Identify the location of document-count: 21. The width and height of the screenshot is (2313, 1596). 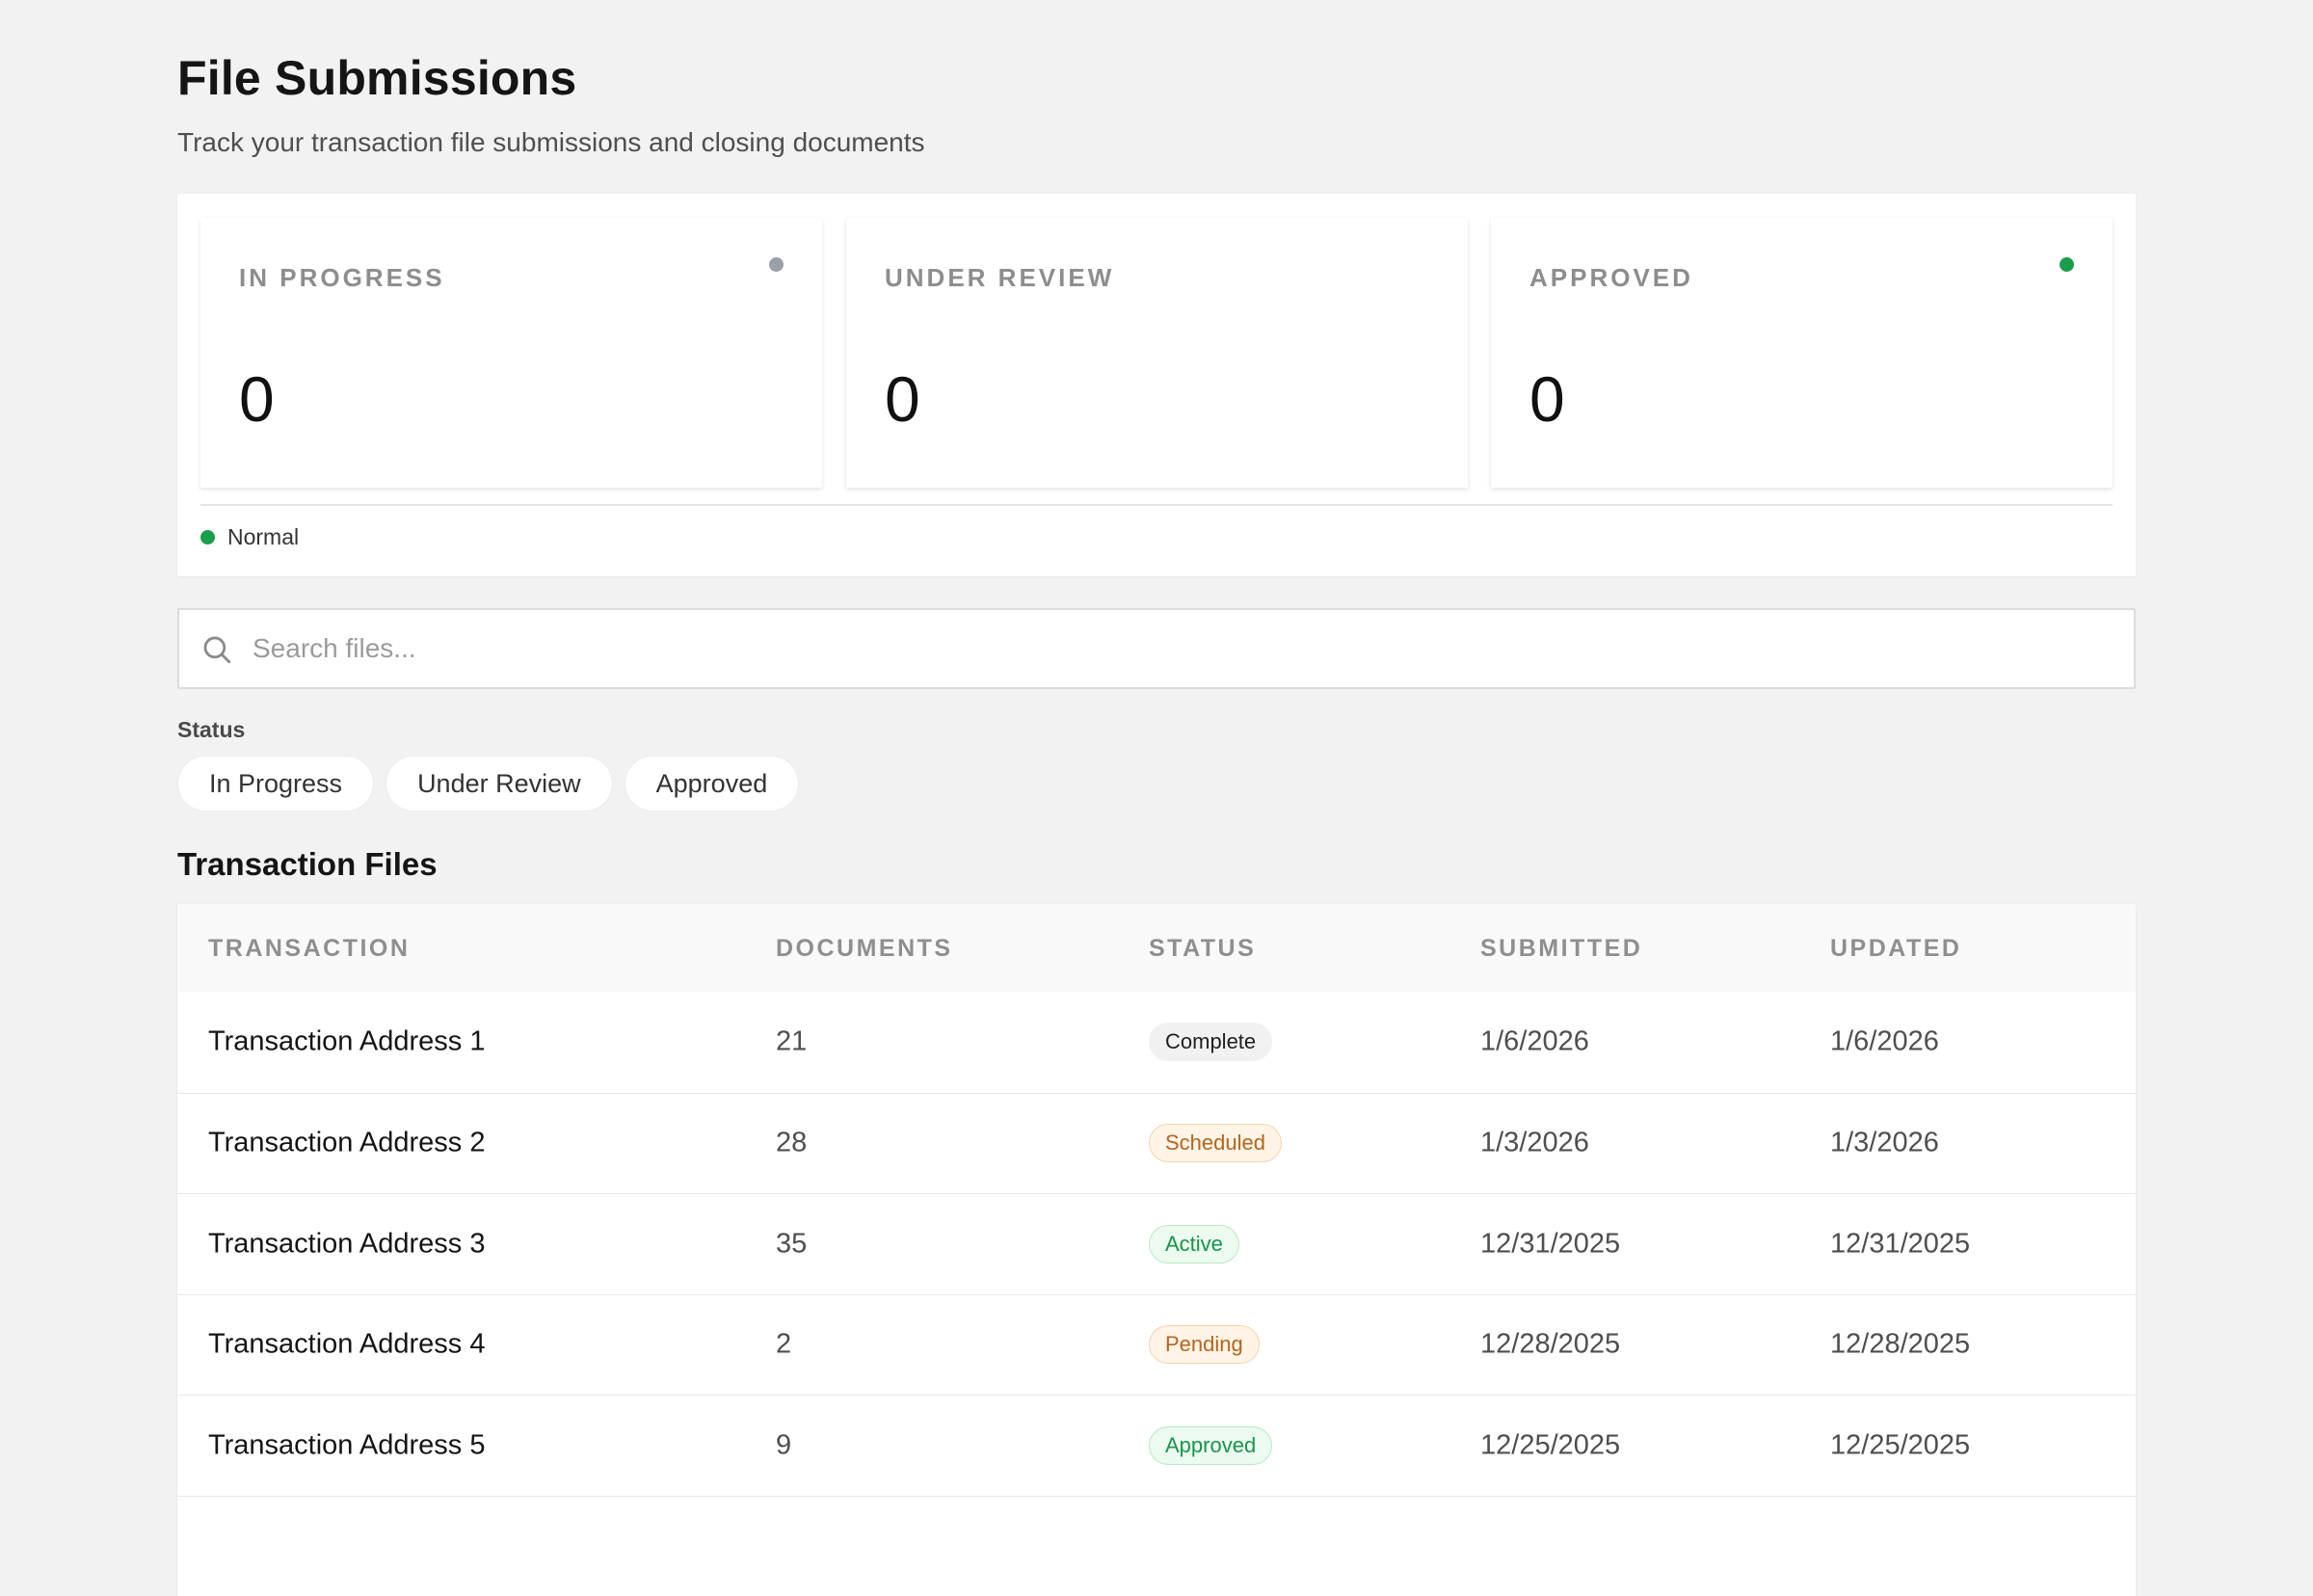
(792, 1042).